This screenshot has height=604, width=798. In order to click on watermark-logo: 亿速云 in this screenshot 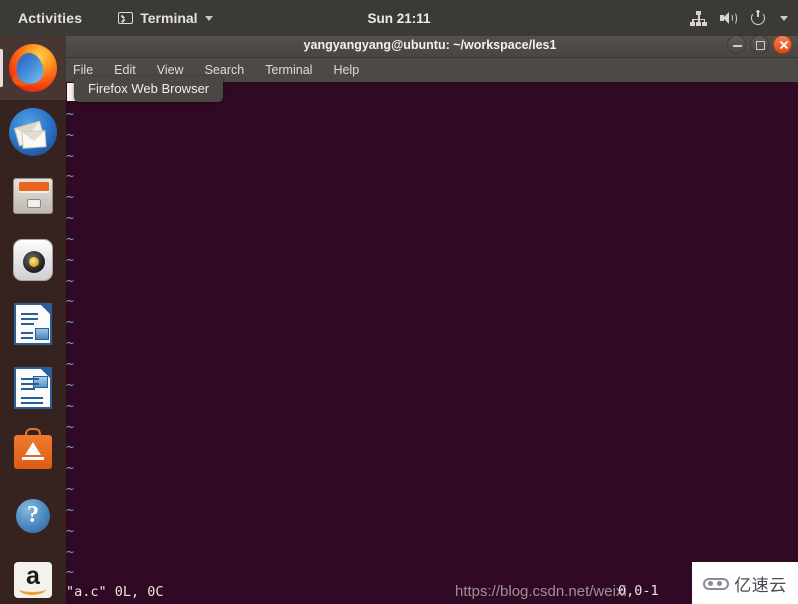, I will do `click(745, 583)`.